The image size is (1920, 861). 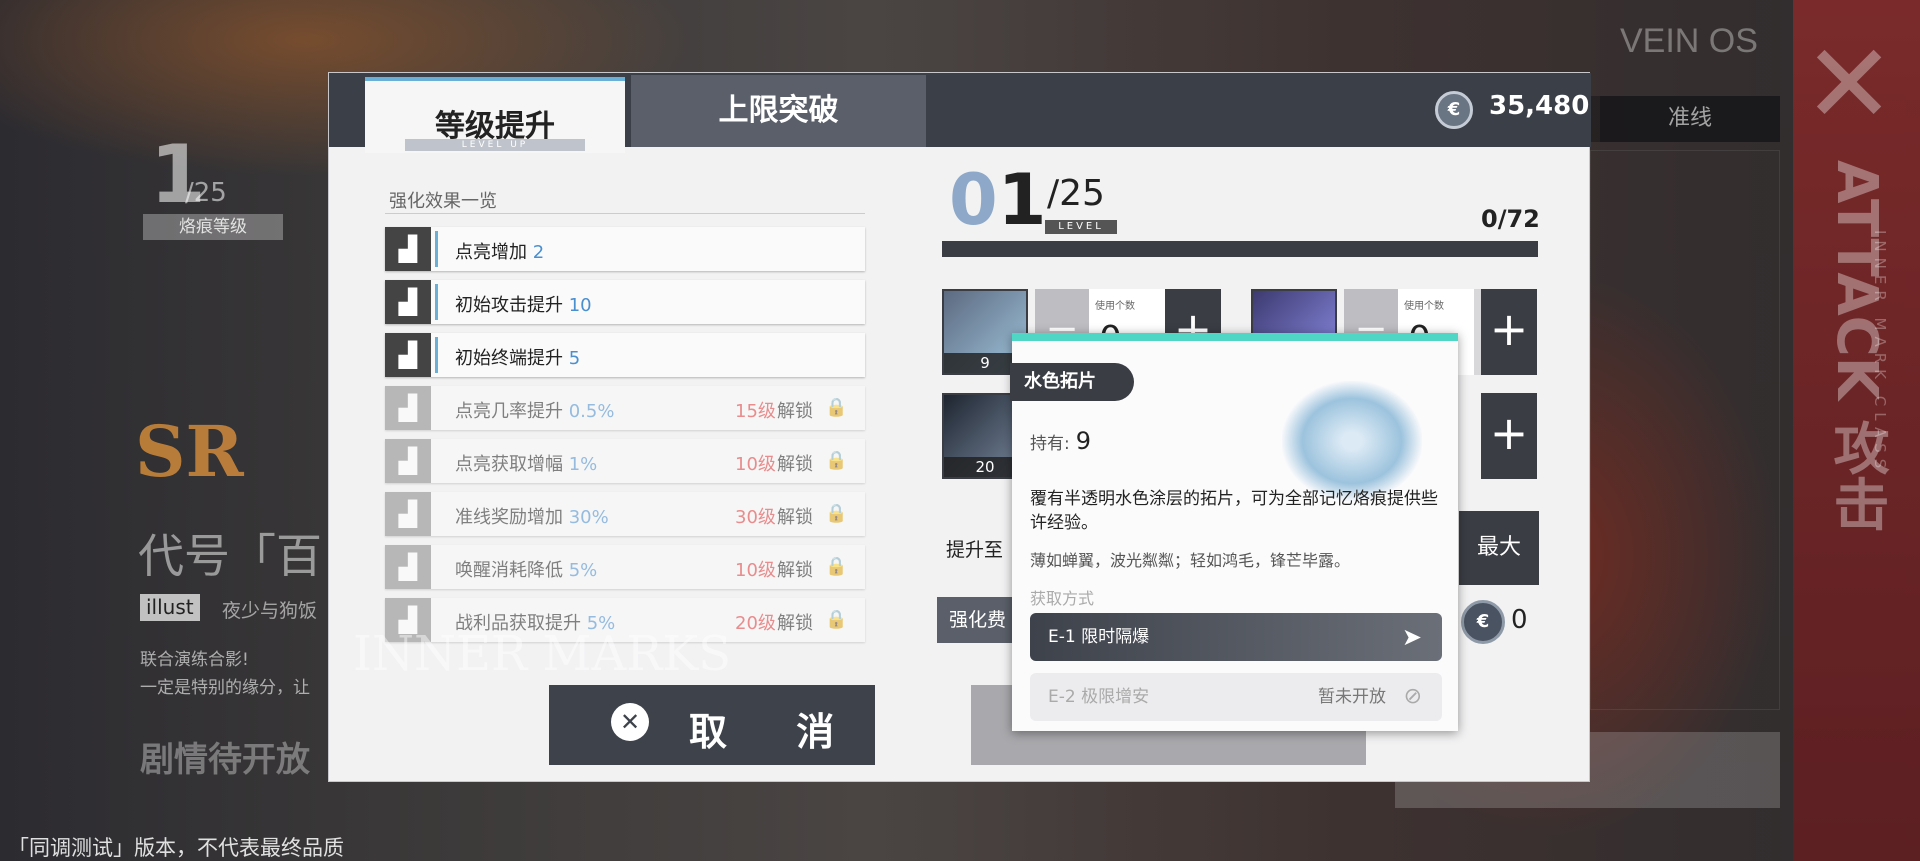 I want to click on source-stage-e2-label: E-2 极限增安, so click(x=1099, y=697).